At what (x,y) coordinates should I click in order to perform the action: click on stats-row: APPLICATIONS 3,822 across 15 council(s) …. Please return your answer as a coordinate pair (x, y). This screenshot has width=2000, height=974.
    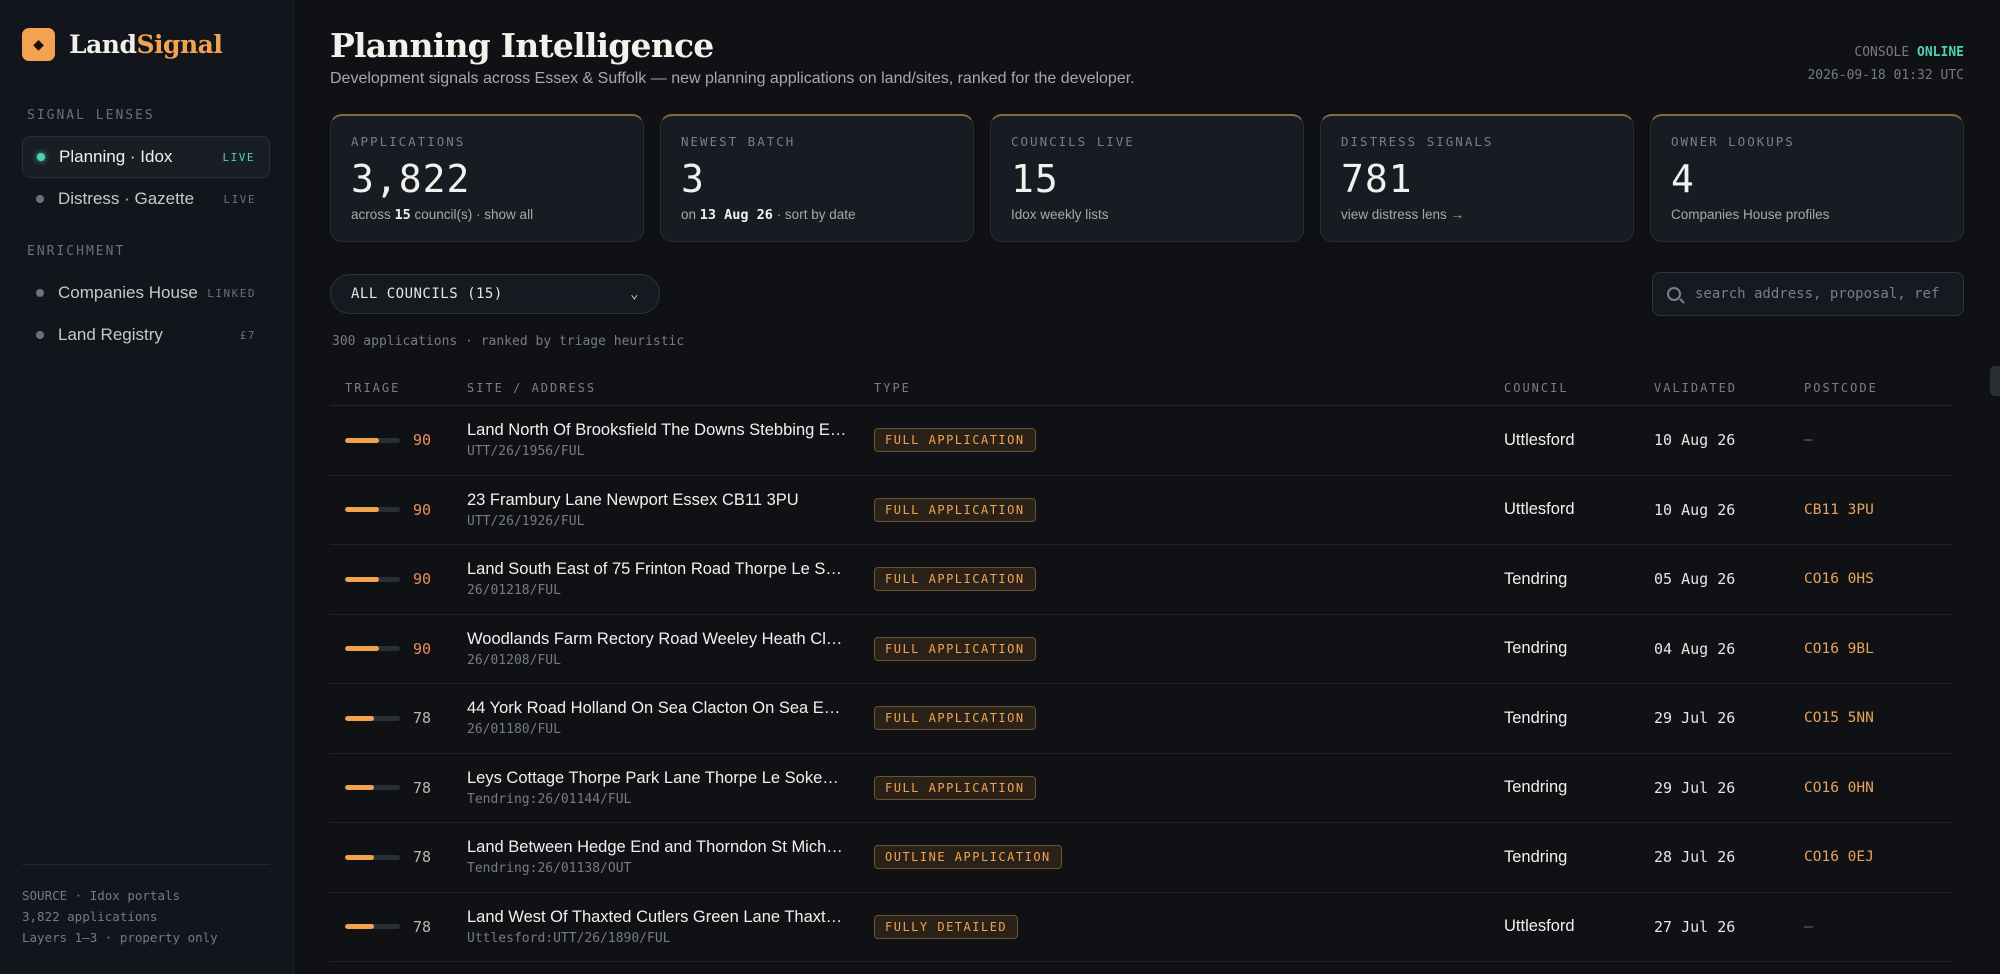
    Looking at the image, I should click on (1147, 178).